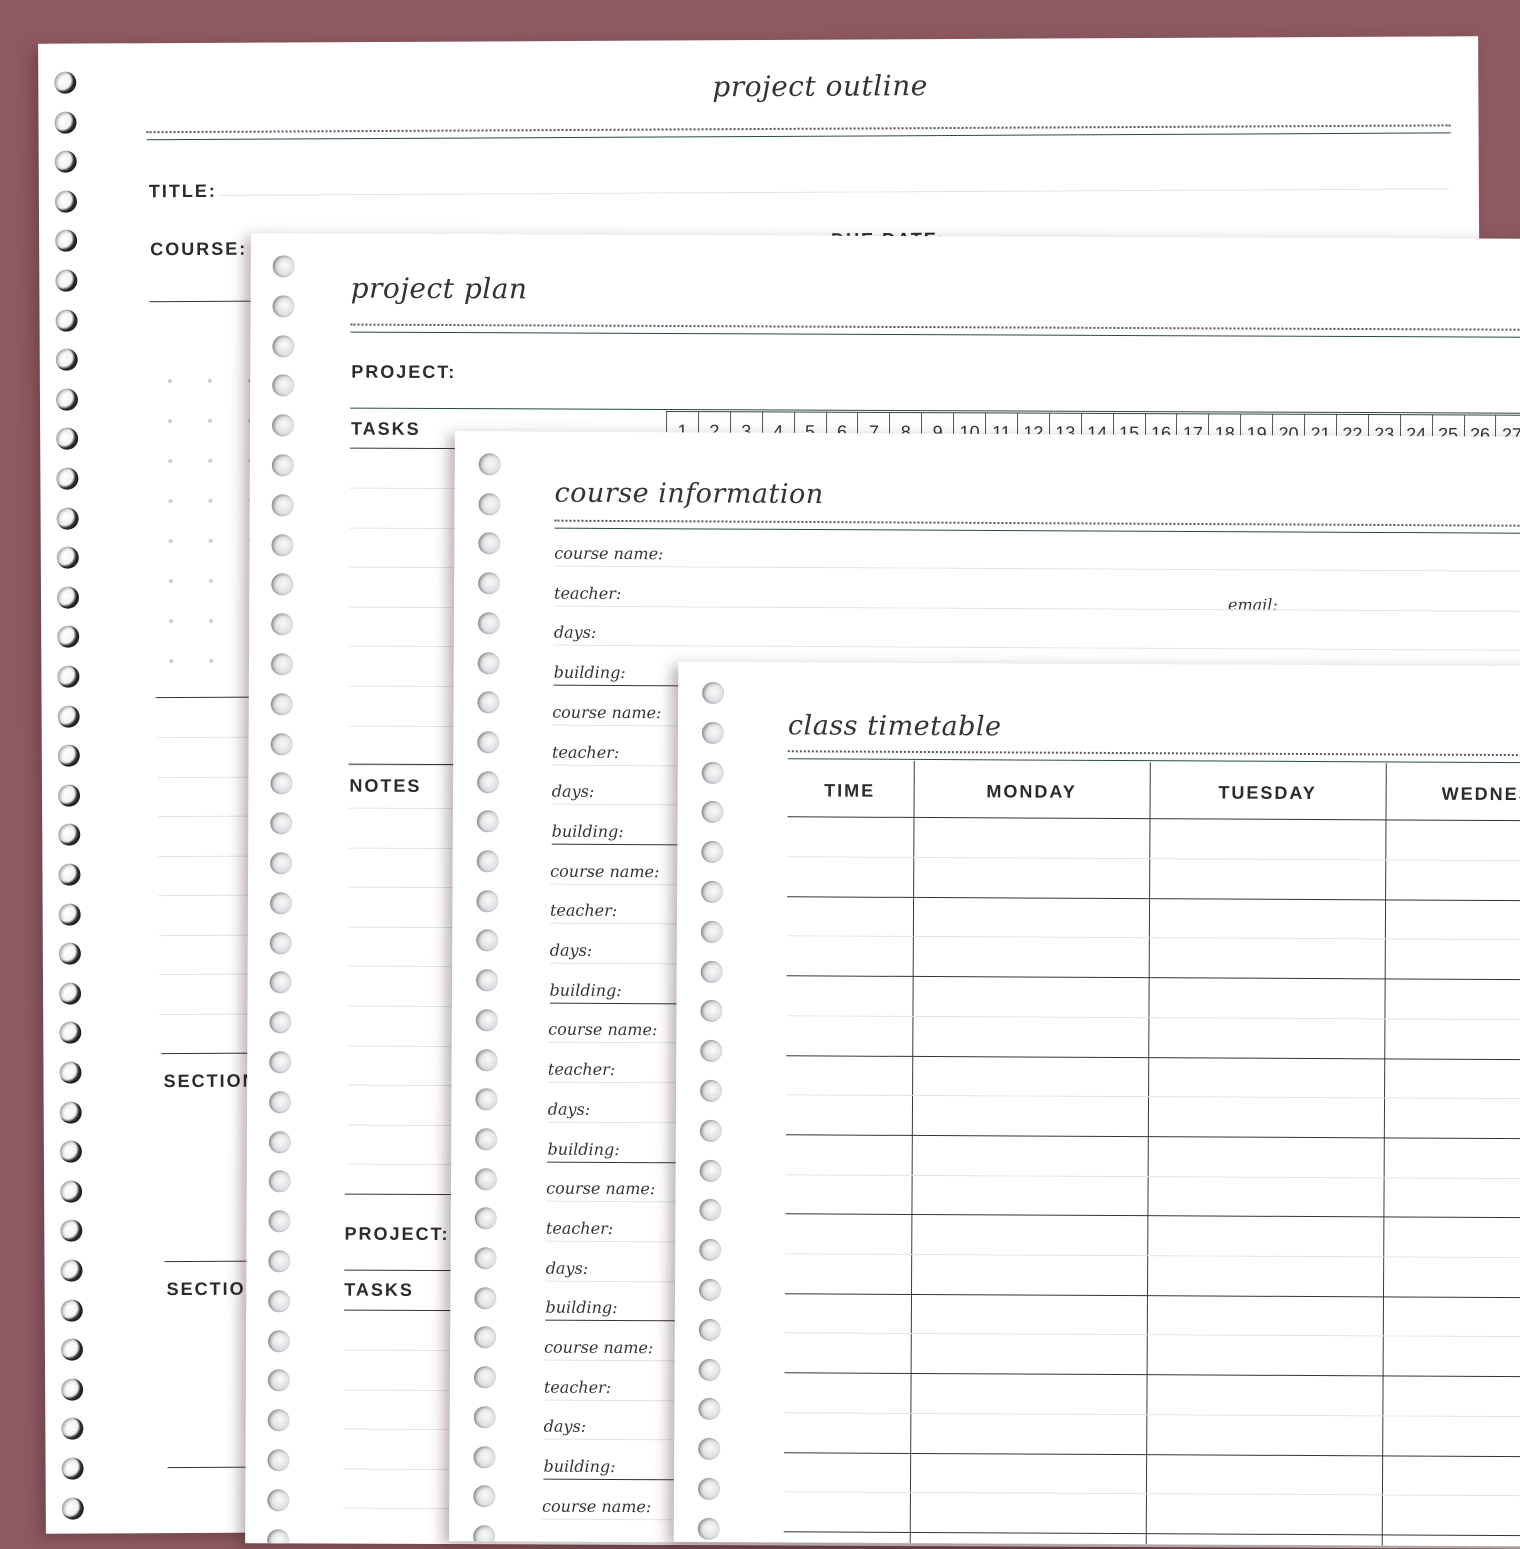  I want to click on sheet-title: class timetable, so click(894, 726).